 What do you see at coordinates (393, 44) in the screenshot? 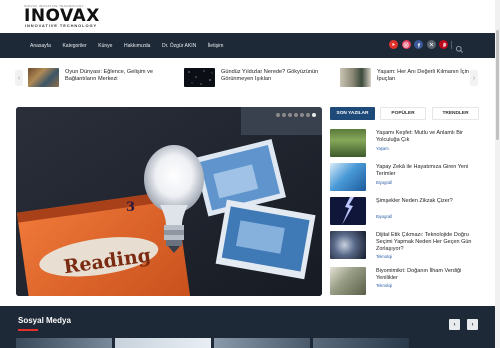
I see `youtube-icon` at bounding box center [393, 44].